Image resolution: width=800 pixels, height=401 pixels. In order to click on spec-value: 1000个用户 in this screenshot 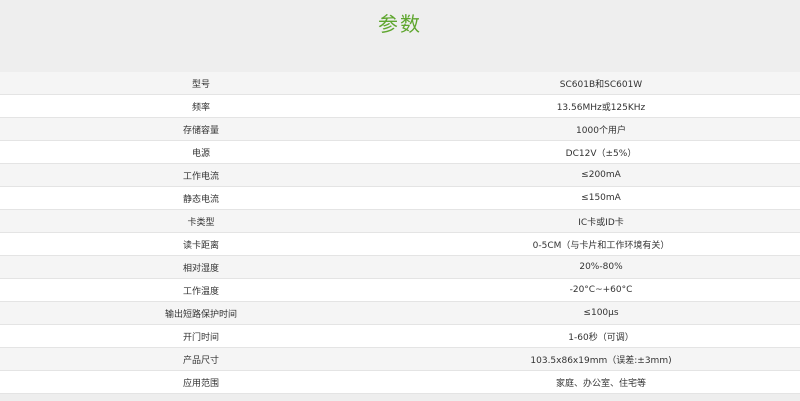, I will do `click(601, 129)`.